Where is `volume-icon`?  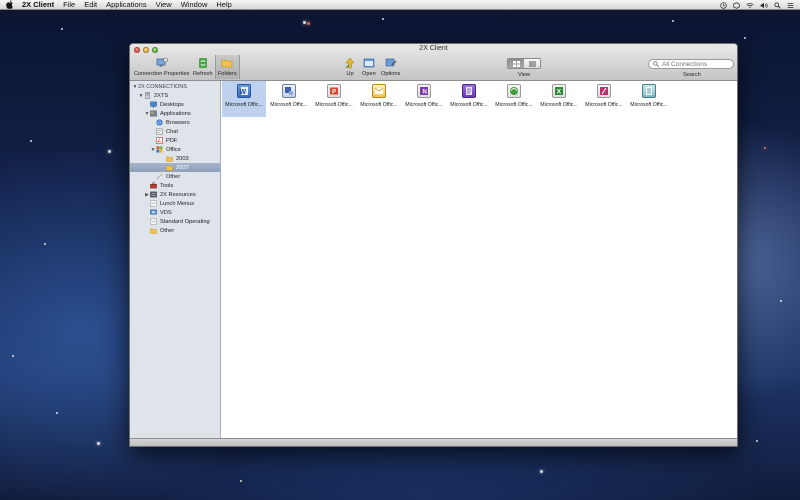 volume-icon is located at coordinates (764, 5).